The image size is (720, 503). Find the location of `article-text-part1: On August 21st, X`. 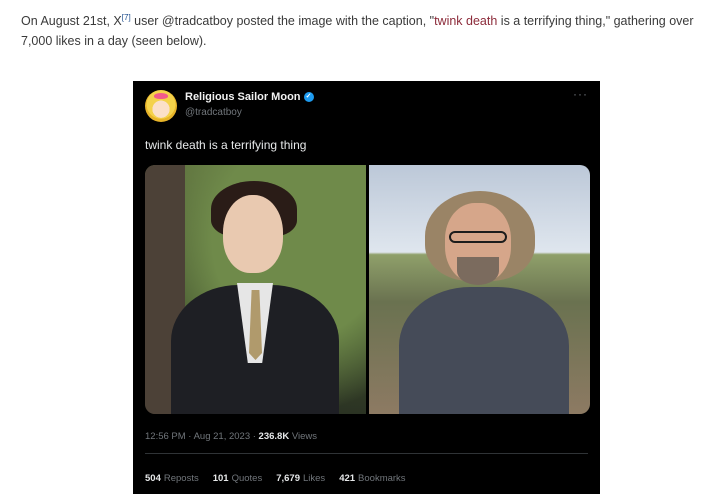

article-text-part1: On August 21st, X is located at coordinates (71, 21).